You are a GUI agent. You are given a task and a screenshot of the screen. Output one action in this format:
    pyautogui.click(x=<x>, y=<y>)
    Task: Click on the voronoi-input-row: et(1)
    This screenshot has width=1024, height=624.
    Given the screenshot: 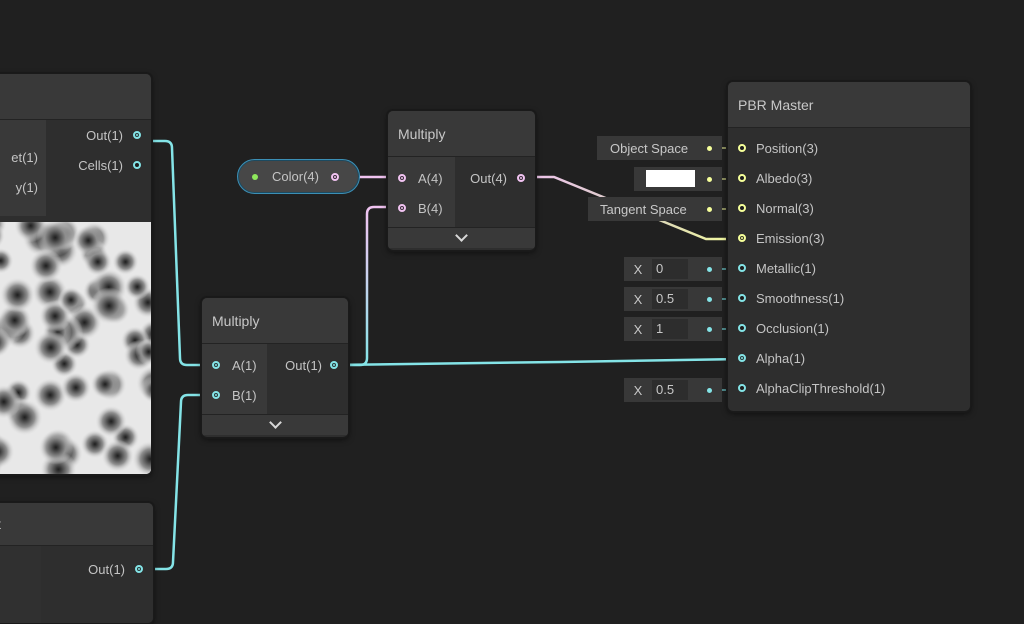 What is the action you would take?
    pyautogui.click(x=23, y=157)
    